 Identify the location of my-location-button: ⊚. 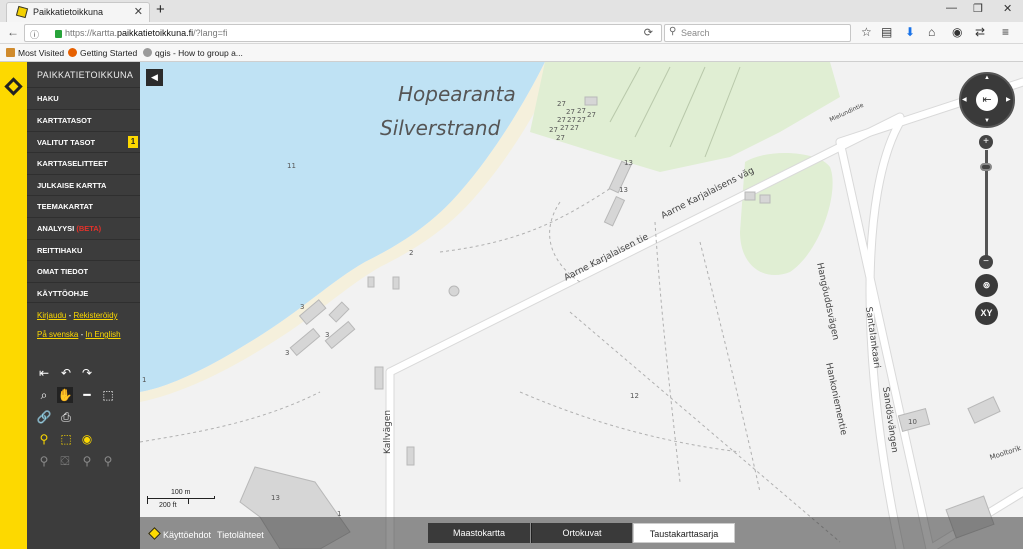
(986, 285).